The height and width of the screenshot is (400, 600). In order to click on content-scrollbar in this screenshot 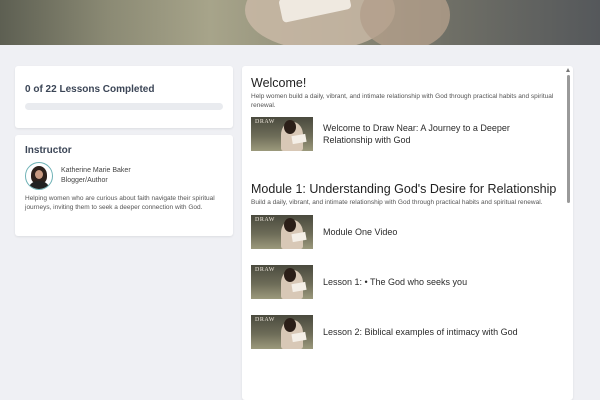, I will do `click(568, 234)`.